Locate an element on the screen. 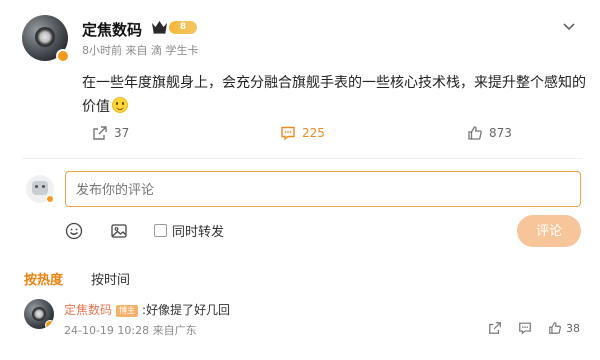  current-user-avatar is located at coordinates (40, 189).